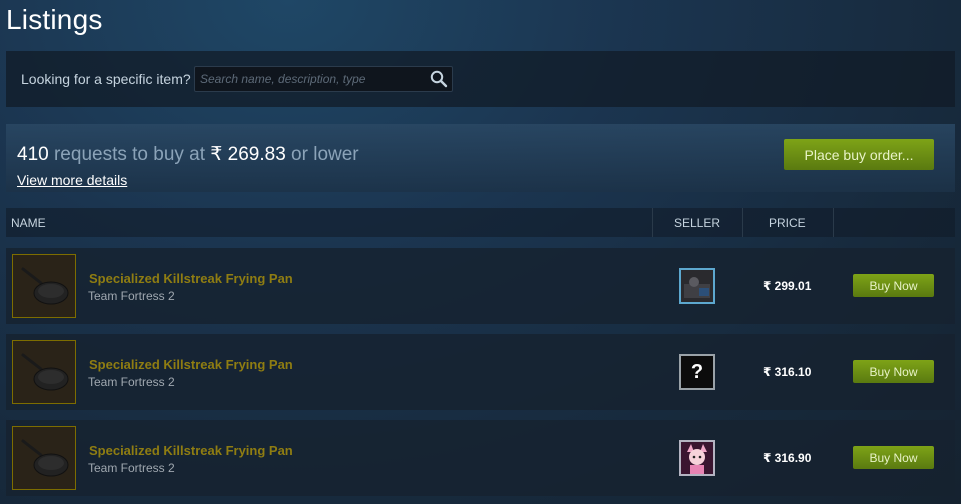 This screenshot has width=961, height=504. I want to click on listing-price: ₹ 316.10, so click(787, 372).